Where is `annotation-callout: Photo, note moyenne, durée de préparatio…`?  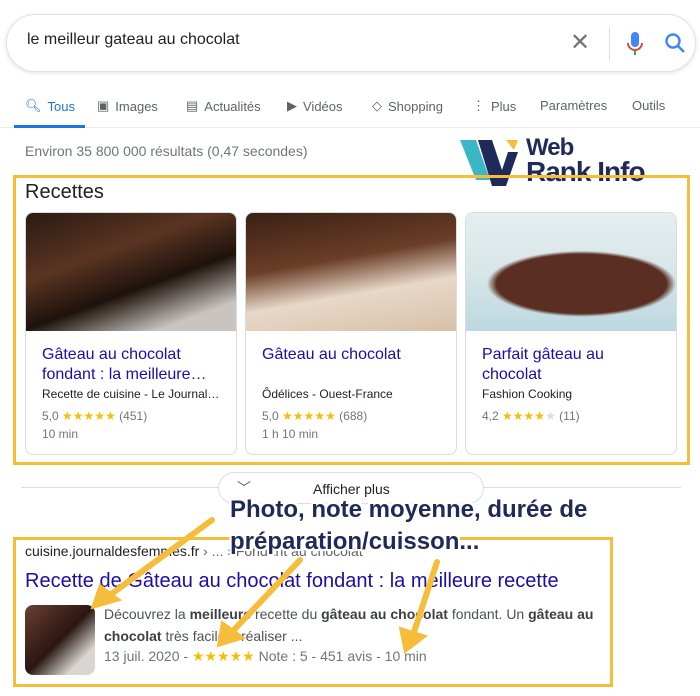 annotation-callout: Photo, note moyenne, durée de préparatio… is located at coordinates (409, 525).